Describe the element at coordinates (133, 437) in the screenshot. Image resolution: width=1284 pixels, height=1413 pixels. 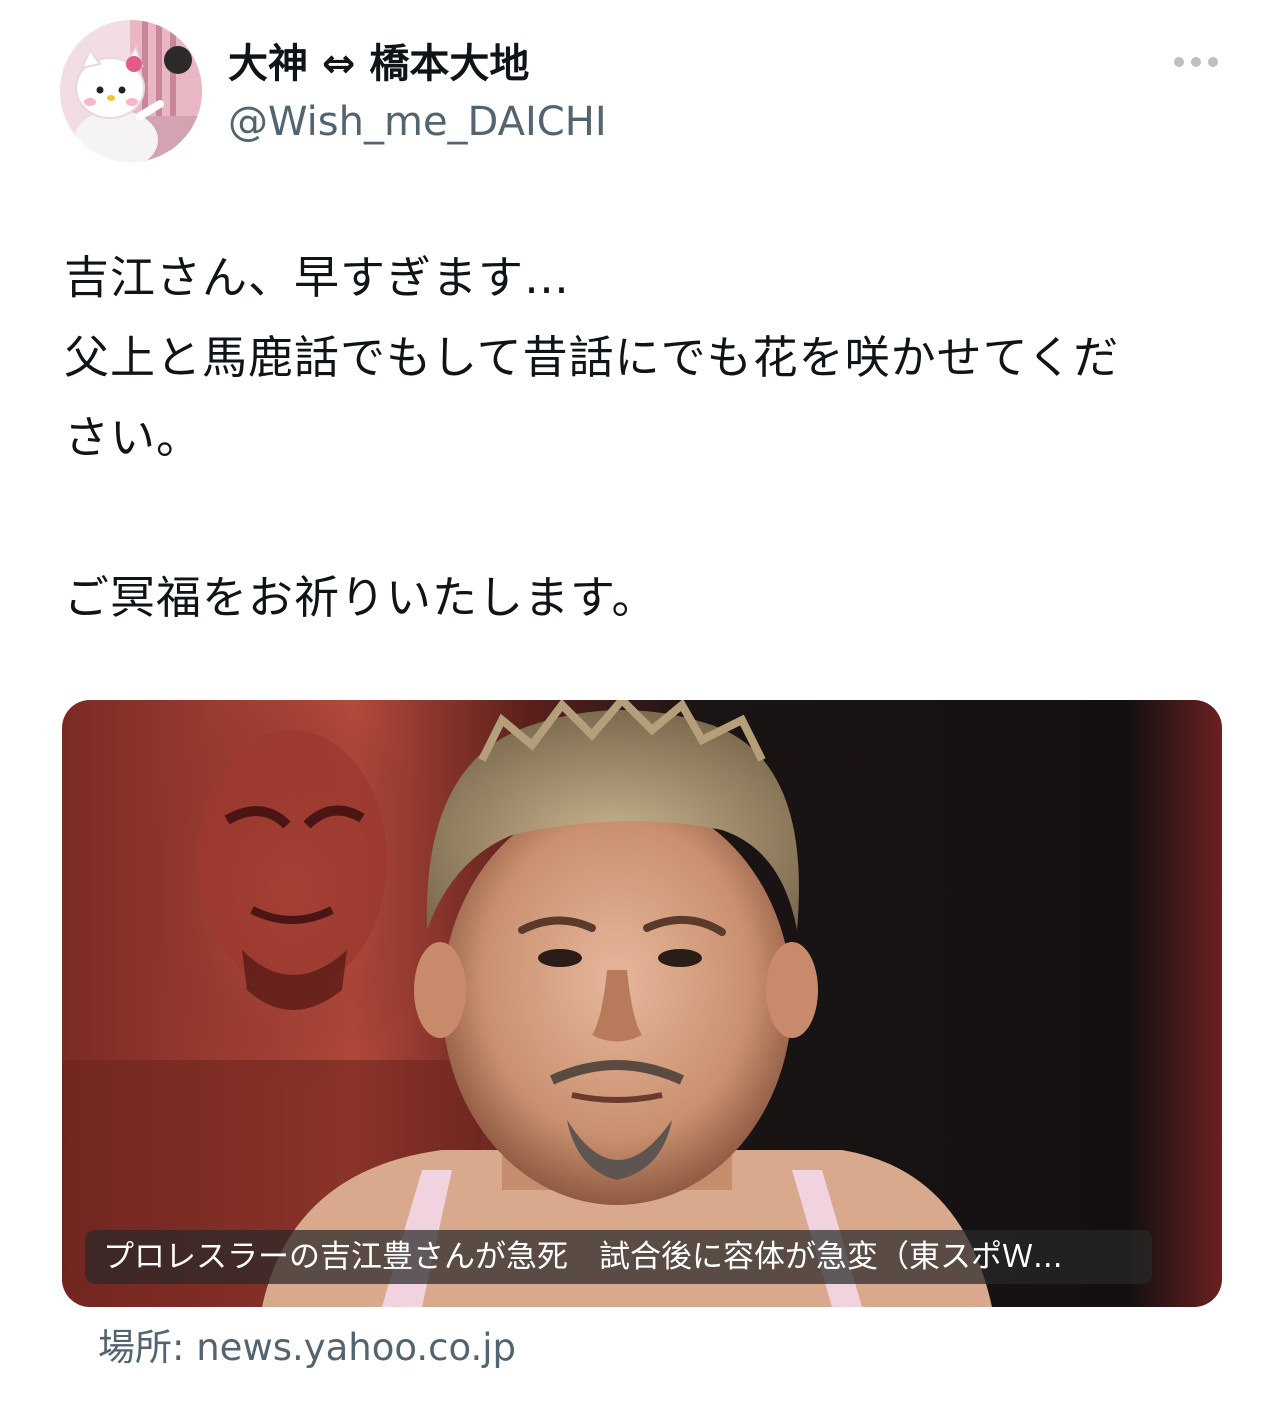
I see `tweet-line: さい。` at that location.